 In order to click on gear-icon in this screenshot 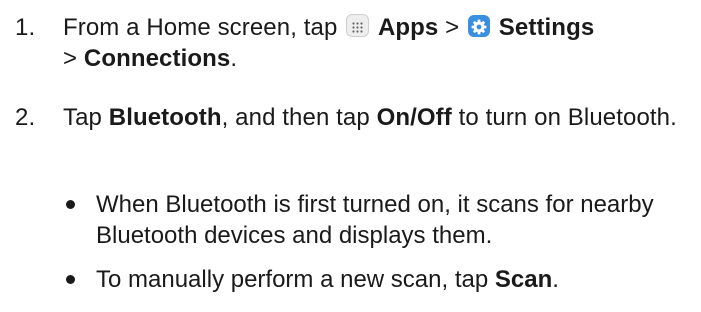, I will do `click(479, 26)`.